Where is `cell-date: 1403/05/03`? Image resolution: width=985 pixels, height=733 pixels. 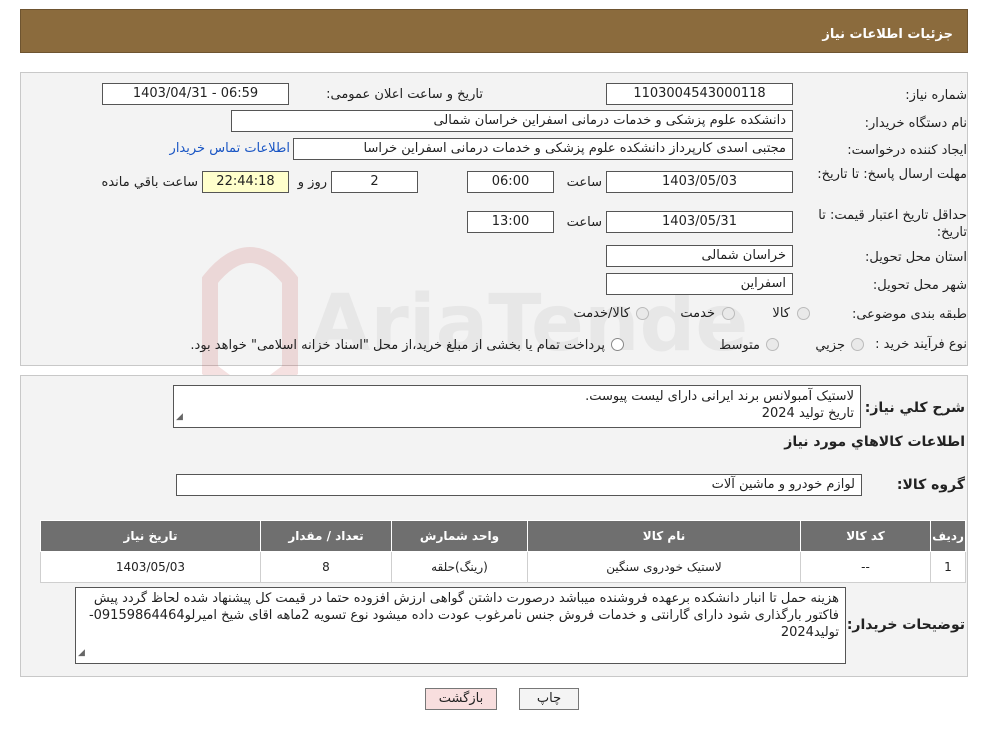 cell-date: 1403/05/03 is located at coordinates (150, 567).